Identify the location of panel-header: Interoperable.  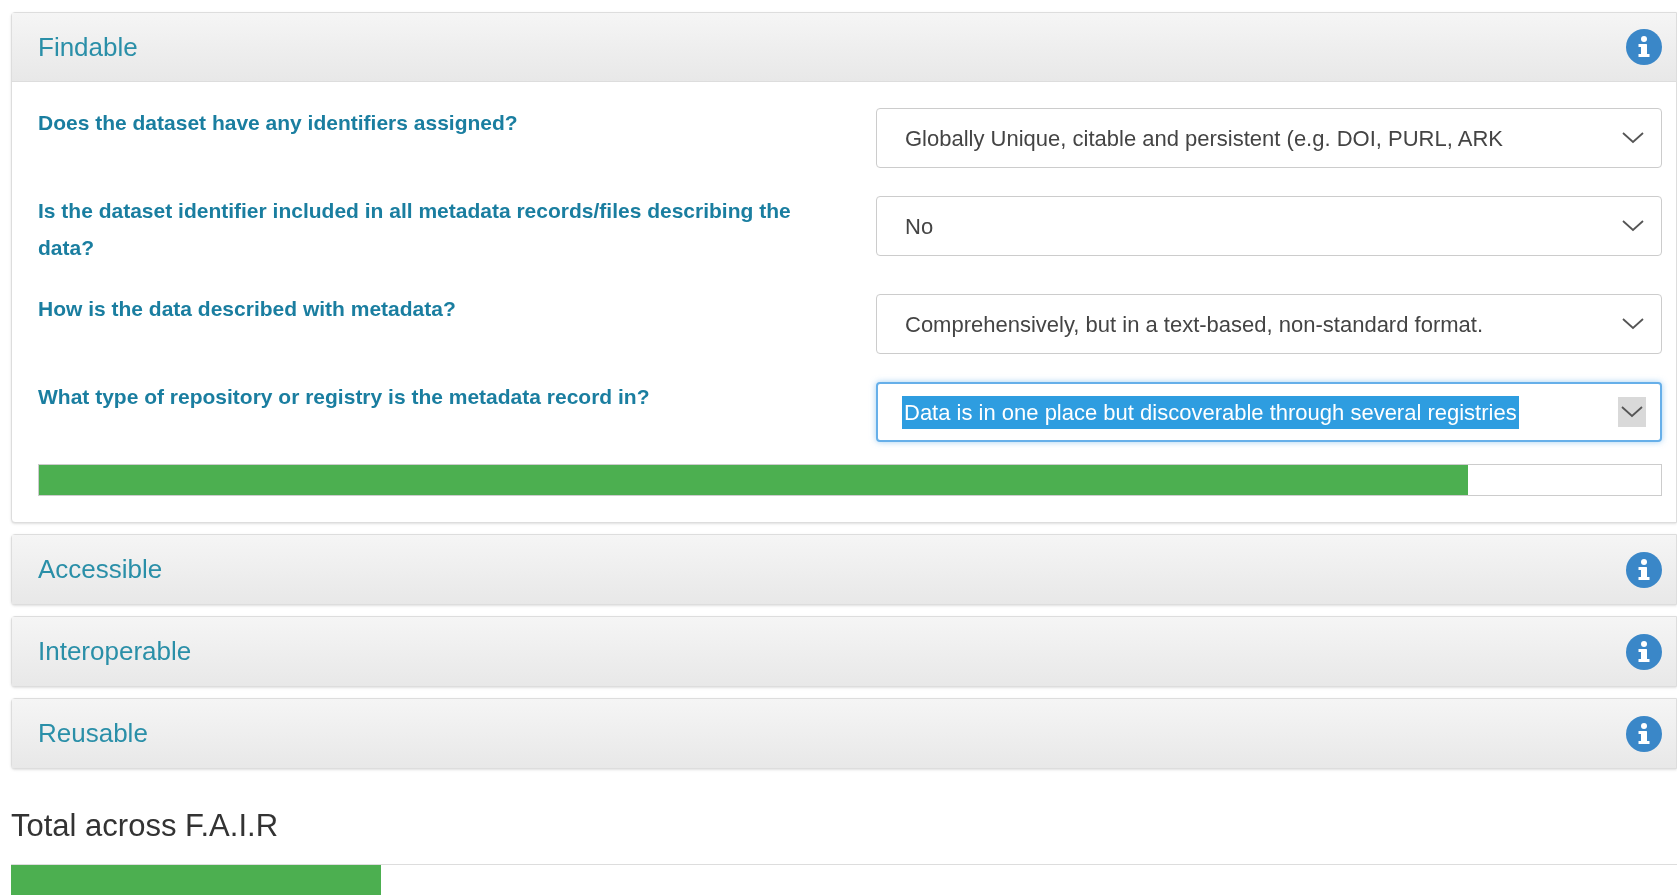
(844, 651).